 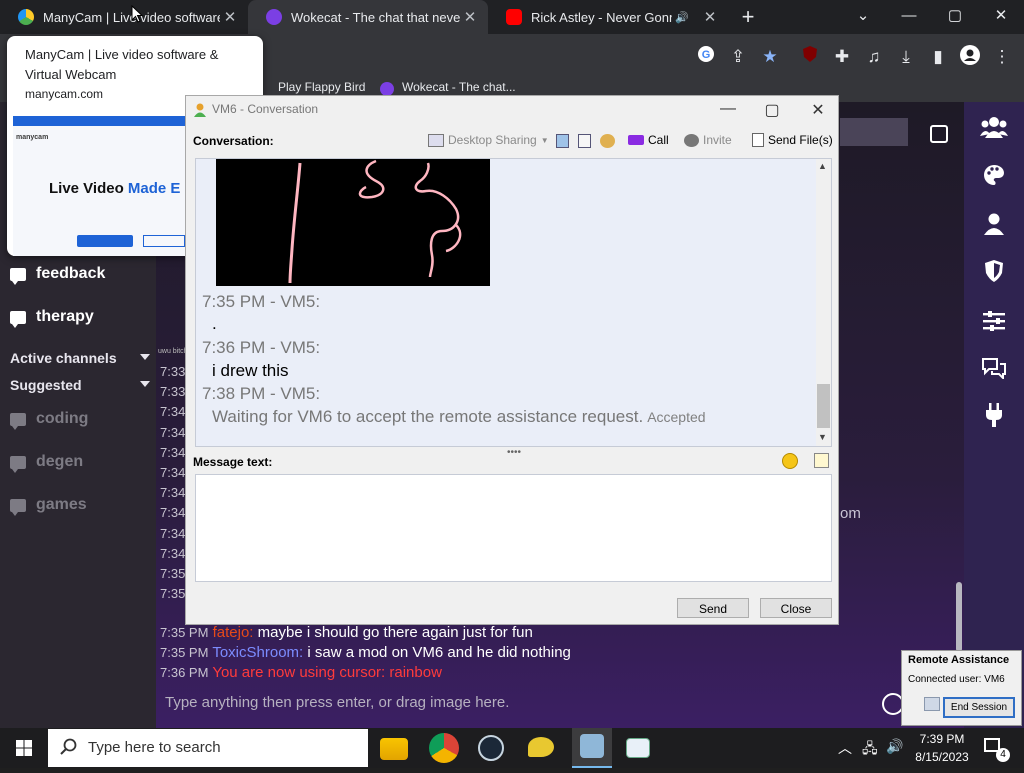 What do you see at coordinates (513, 528) in the screenshot?
I see `message-input` at bounding box center [513, 528].